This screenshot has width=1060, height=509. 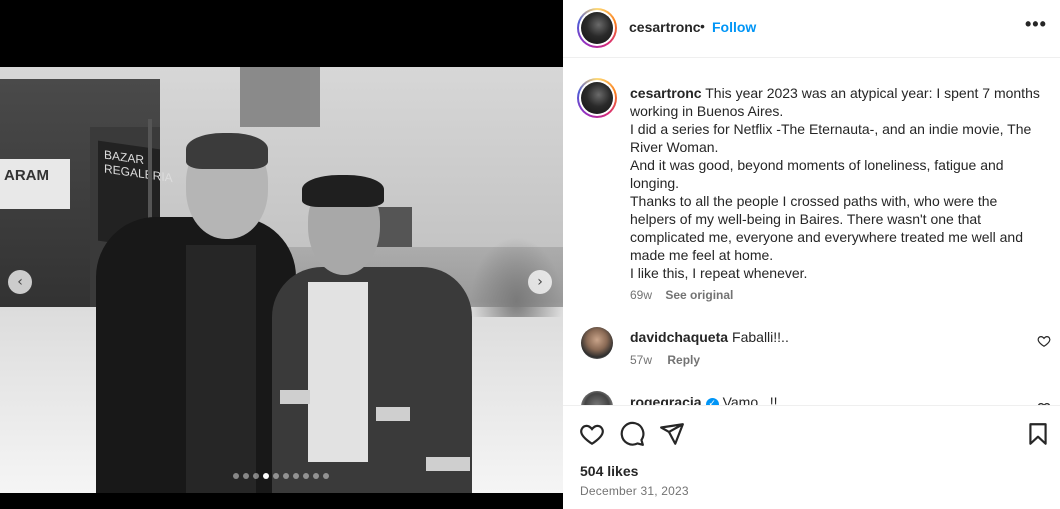 I want to click on comment-text: davidchaqueta Faballi!!.., so click(x=709, y=337).